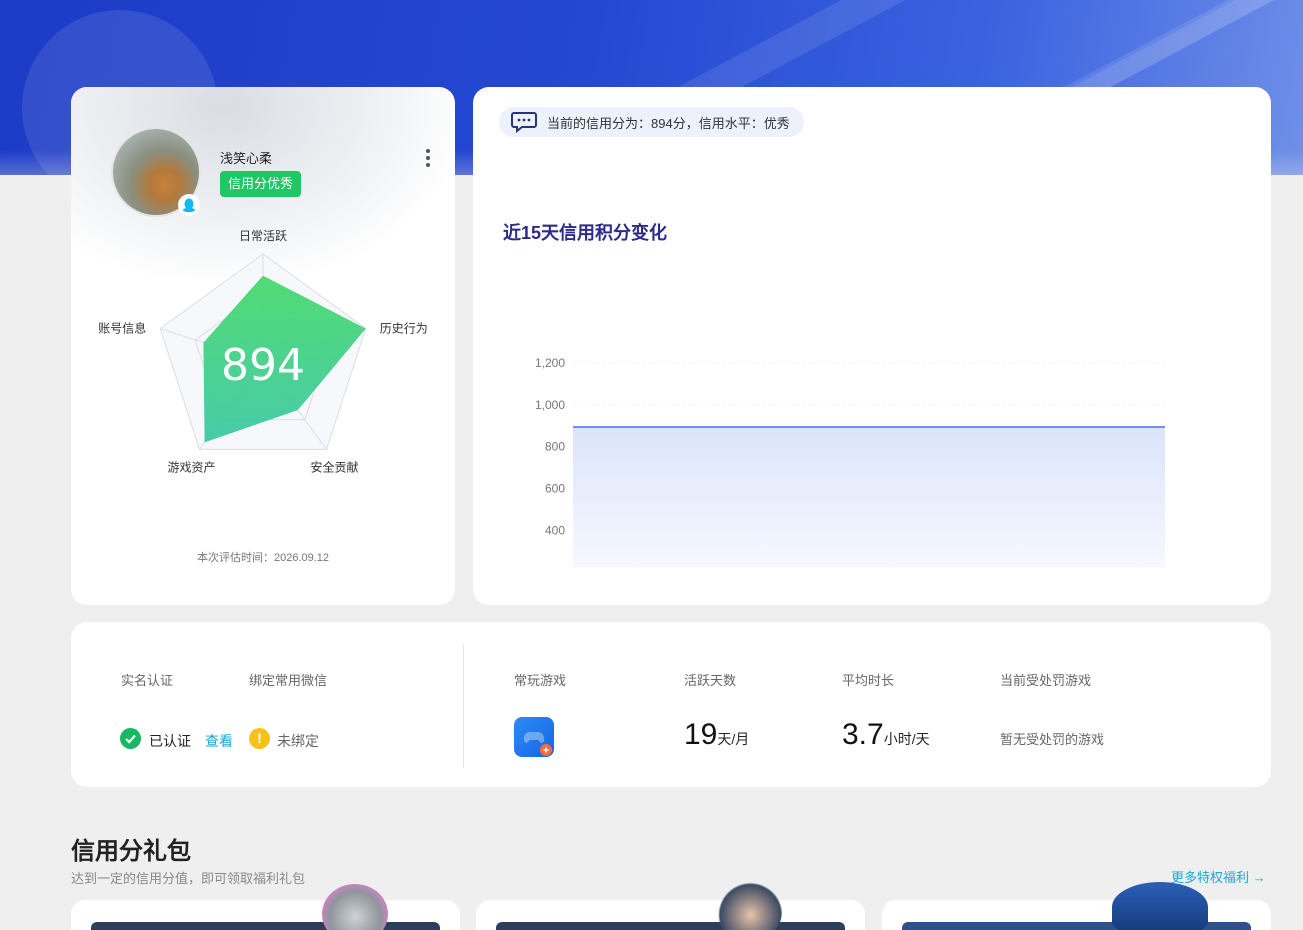 The height and width of the screenshot is (930, 1303). I want to click on score-message-text: 当前的信用分为：894分，信用水平：优秀, so click(668, 123).